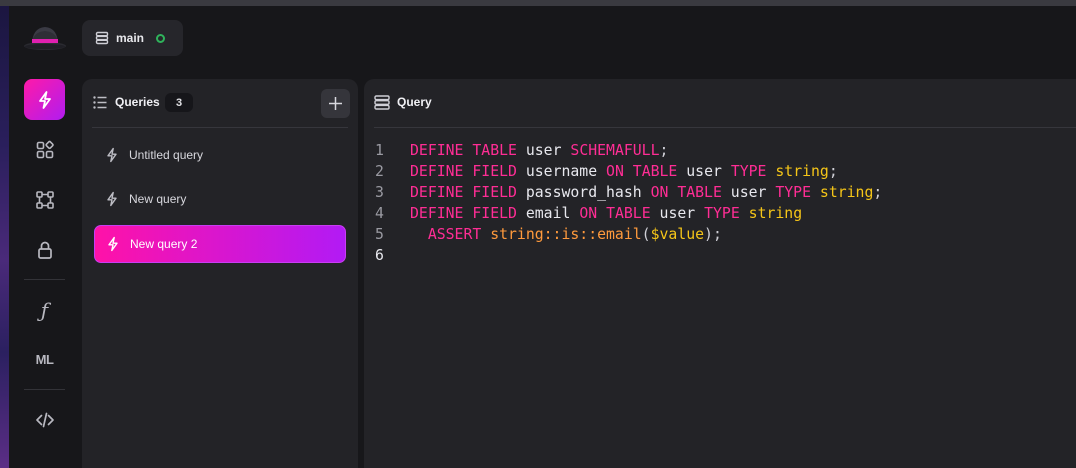 The height and width of the screenshot is (468, 1076). I want to click on ml-icon: ML, so click(44, 359).